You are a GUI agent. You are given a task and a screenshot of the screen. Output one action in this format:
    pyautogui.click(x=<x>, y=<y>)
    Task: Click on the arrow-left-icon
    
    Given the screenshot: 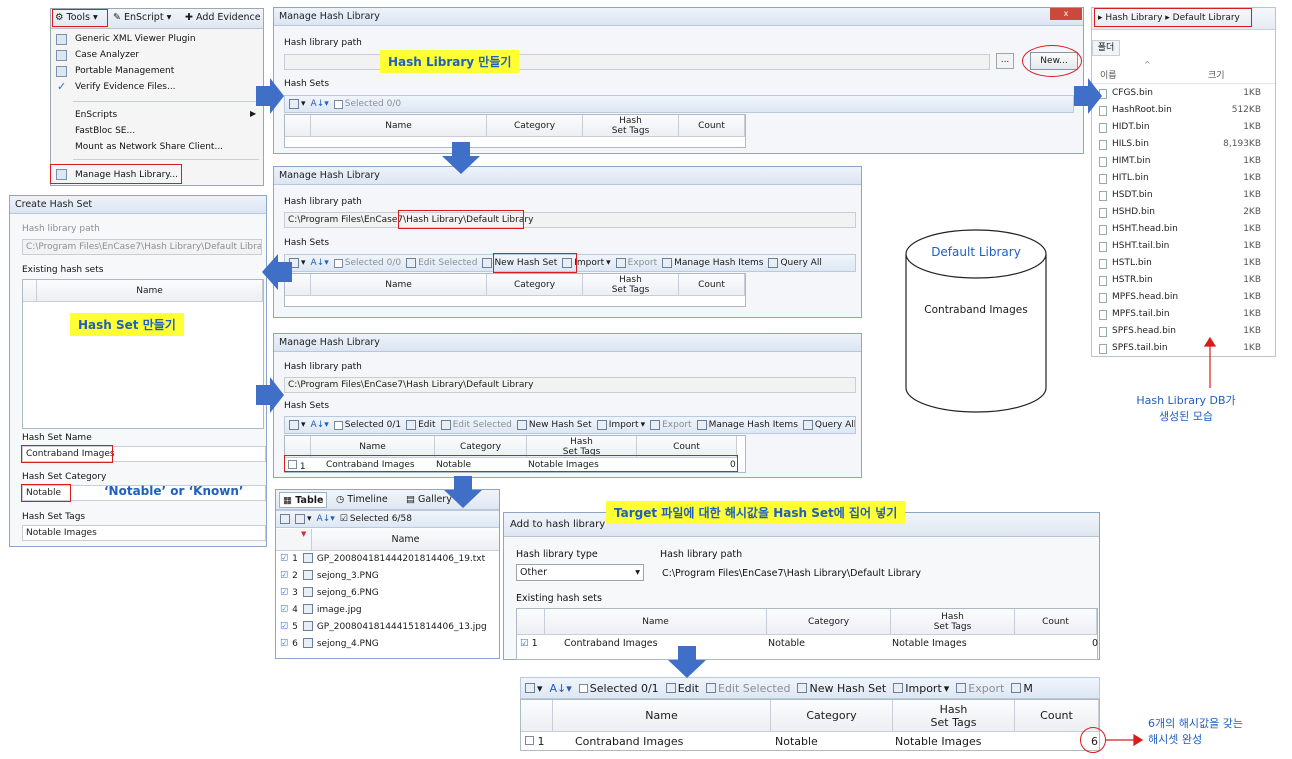 What is the action you would take?
    pyautogui.click(x=277, y=272)
    